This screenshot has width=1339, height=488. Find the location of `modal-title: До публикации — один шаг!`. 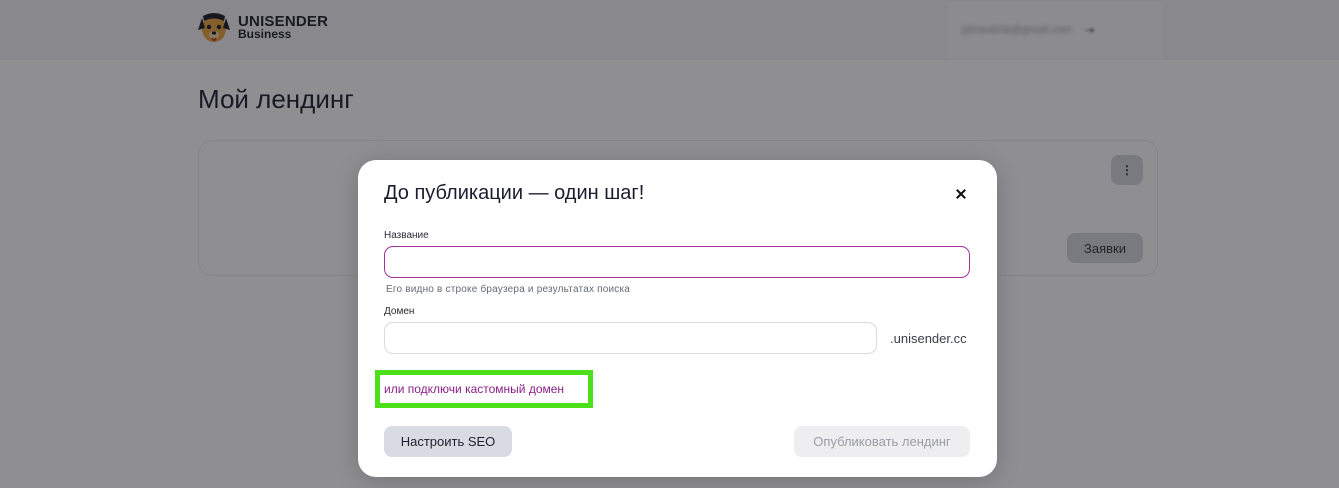

modal-title: До публикации — один шаг! is located at coordinates (514, 193).